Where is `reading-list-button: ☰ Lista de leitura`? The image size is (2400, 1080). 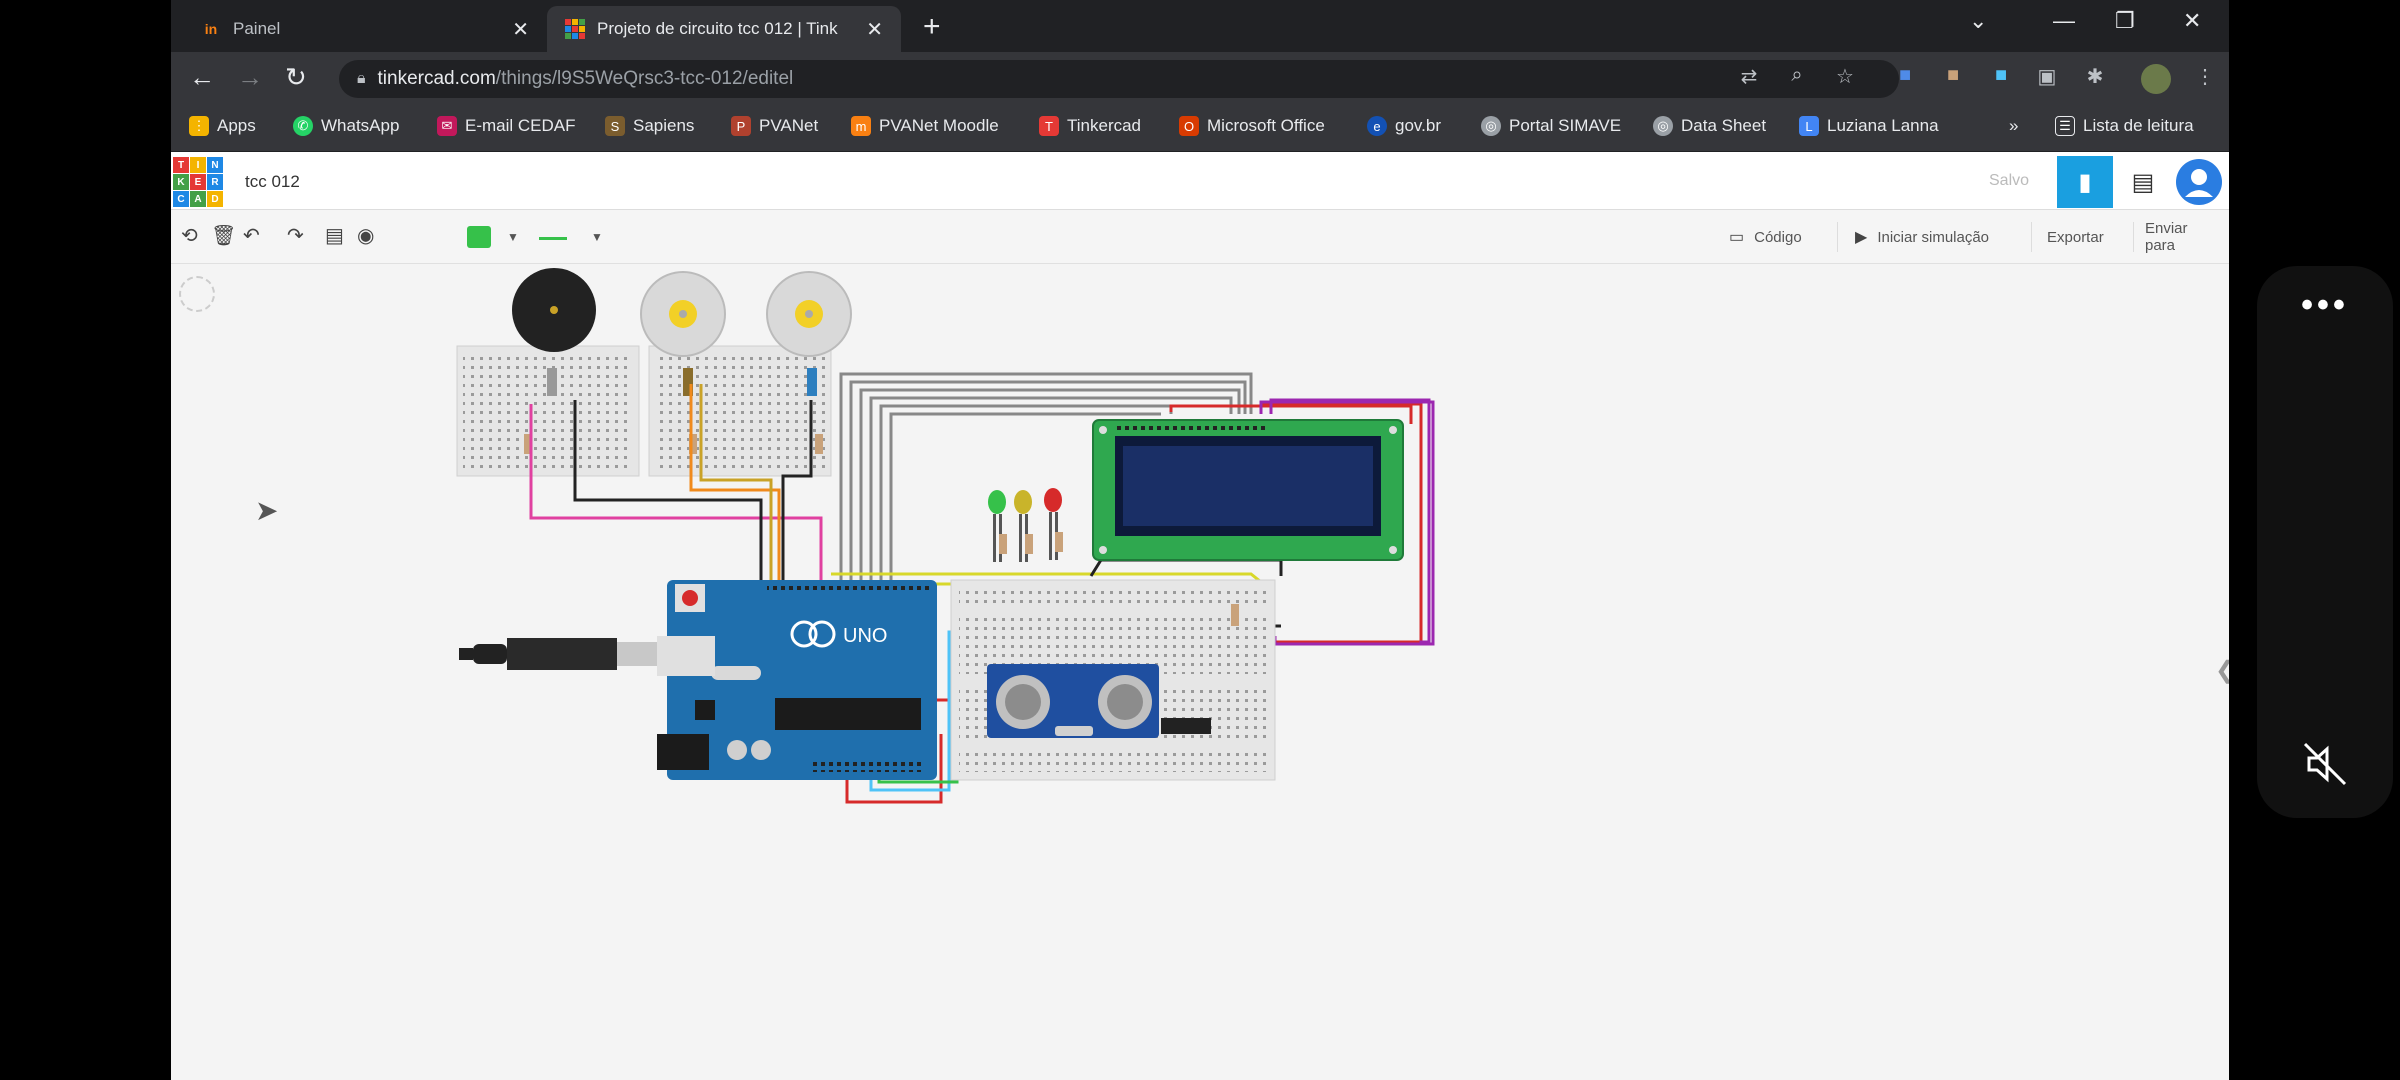
reading-list-button: ☰ Lista de leitura is located at coordinates (2124, 126).